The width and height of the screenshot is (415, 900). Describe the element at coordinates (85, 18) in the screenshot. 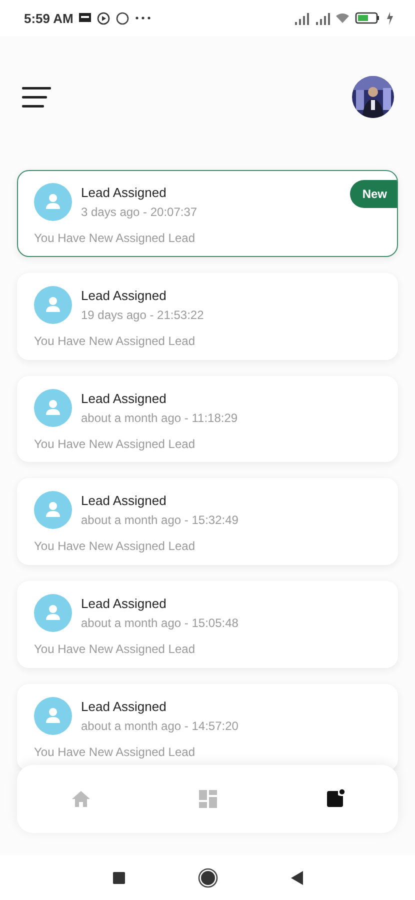

I see `message-icon` at that location.